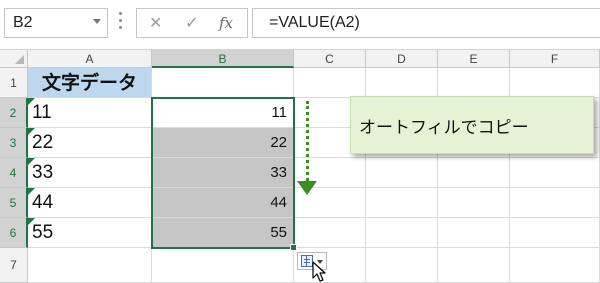  Describe the element at coordinates (555, 265) in the screenshot. I see `cell-f7` at that location.